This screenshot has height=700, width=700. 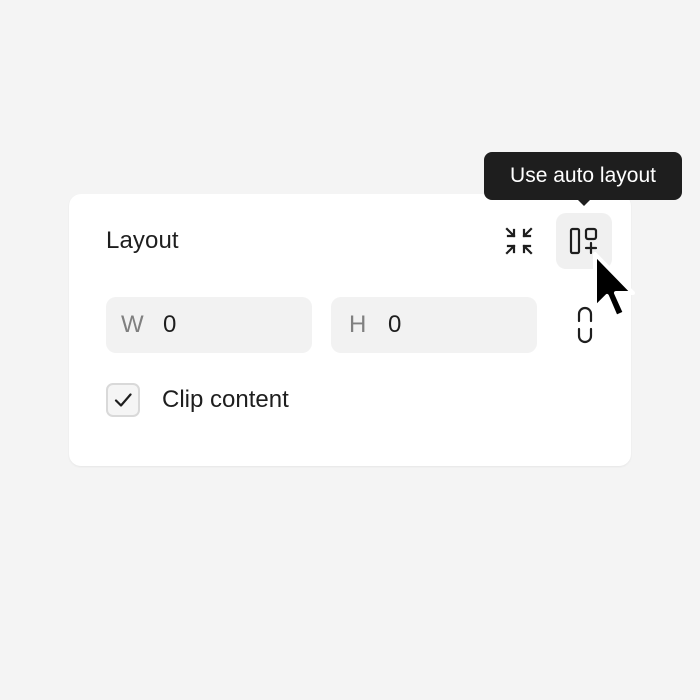 What do you see at coordinates (614, 285) in the screenshot?
I see `mouse-pointer-icon` at bounding box center [614, 285].